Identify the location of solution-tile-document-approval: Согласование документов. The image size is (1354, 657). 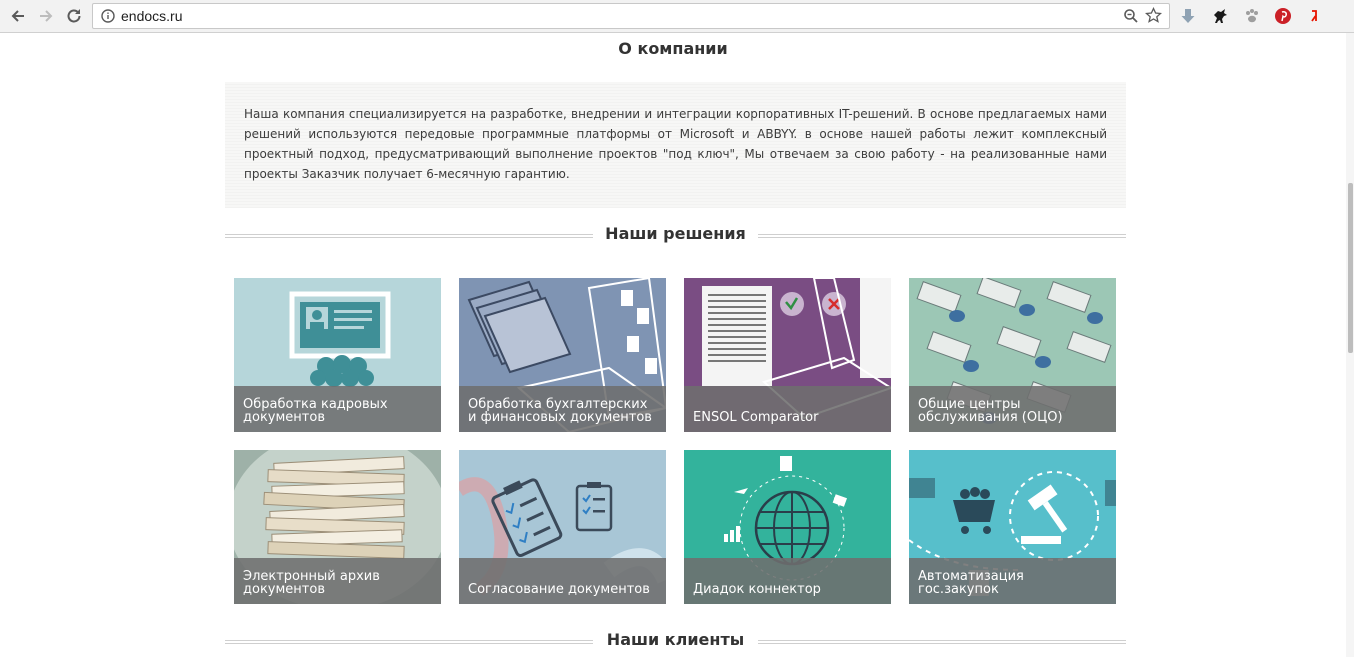
(562, 527).